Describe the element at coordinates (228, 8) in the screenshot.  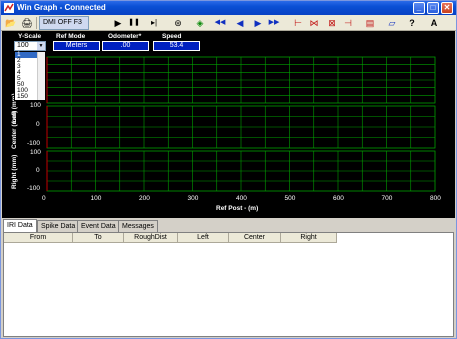
I see `title-bar: Win Graph - Connected _ □ ✕` at that location.